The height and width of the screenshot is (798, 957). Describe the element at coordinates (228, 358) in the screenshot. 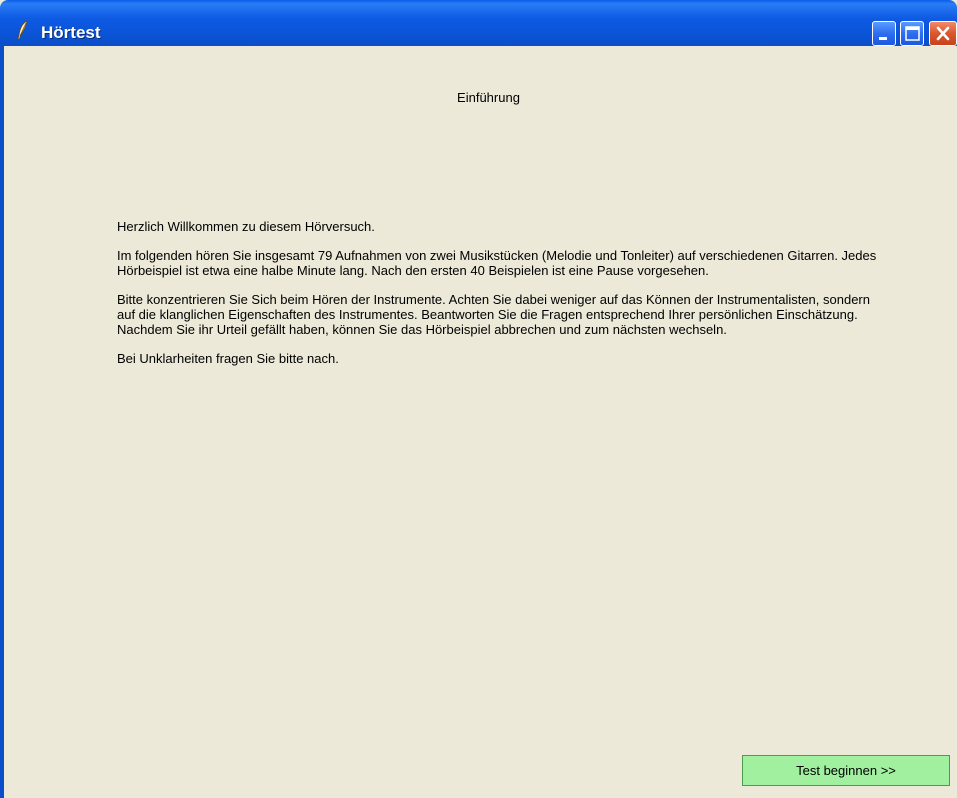

I see `intro-paragraph-questions: Bei Unklarheiten fragen Sie bitte nach.` at that location.